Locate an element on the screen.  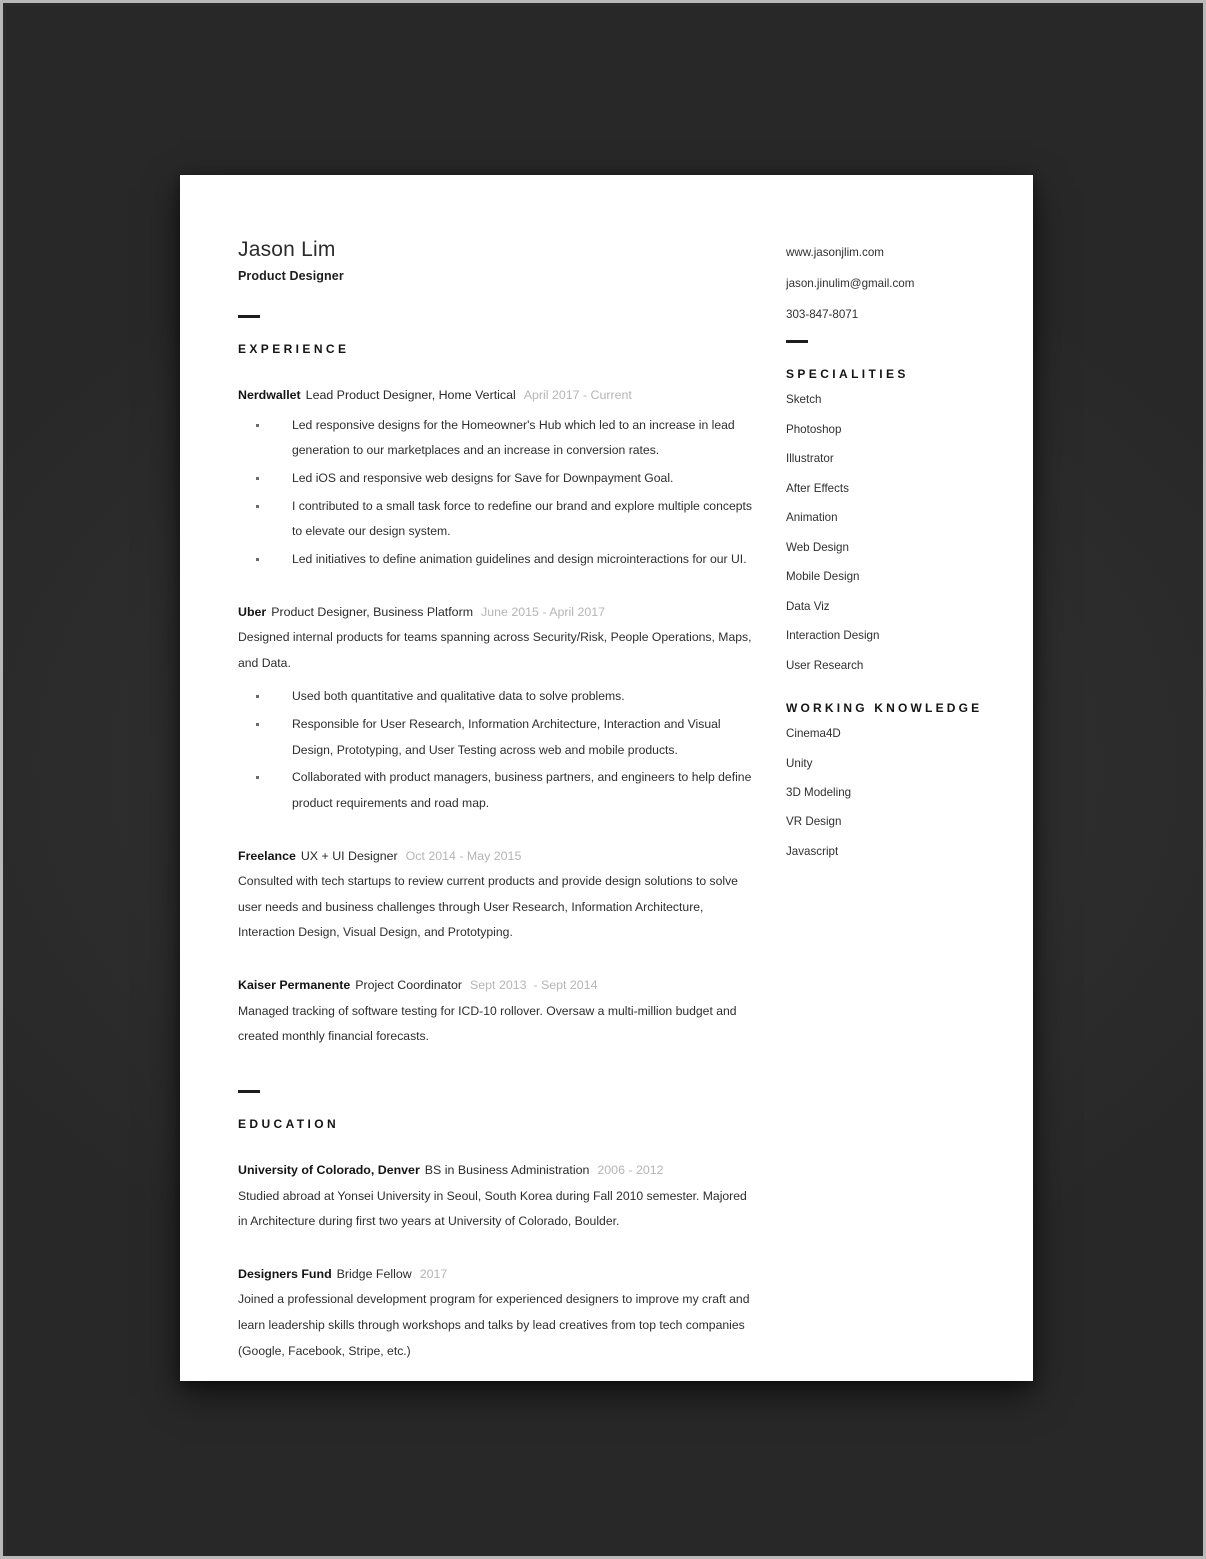
experience-title: Product Designer, Business Platform is located at coordinates (372, 611).